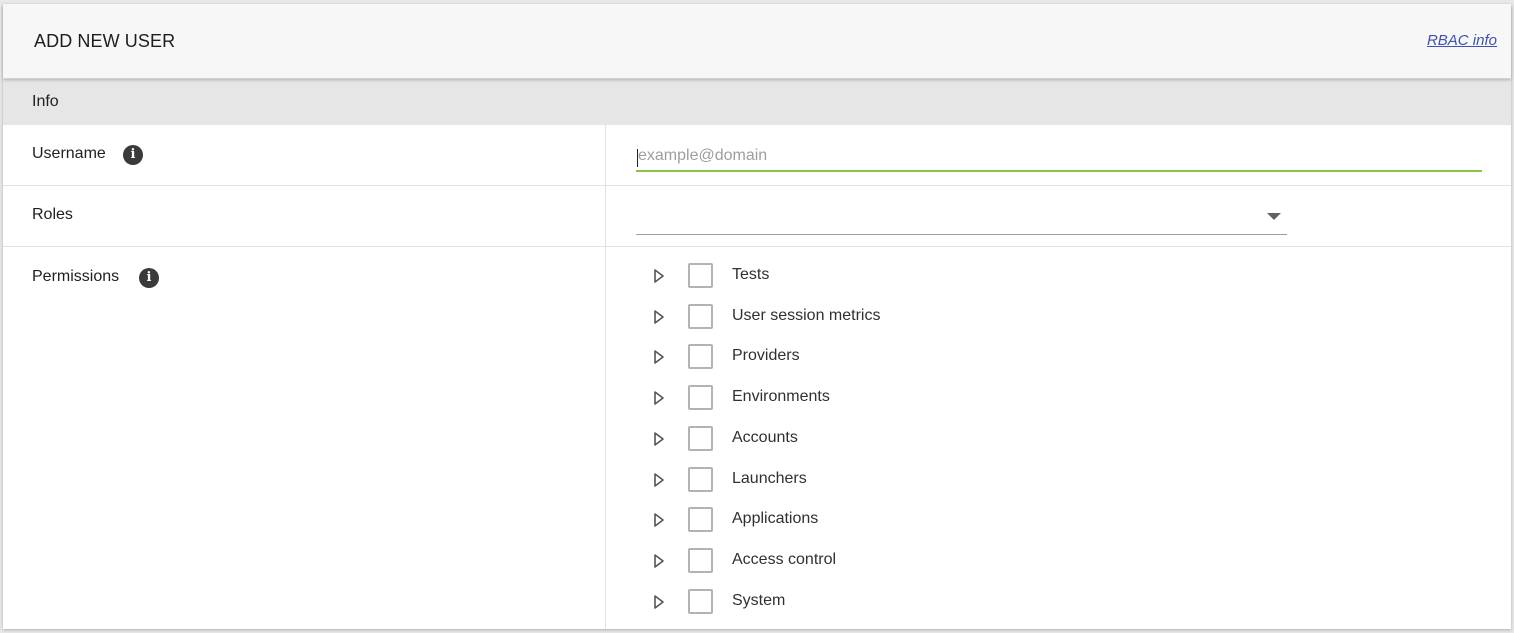 This screenshot has height=633, width=1514. Describe the element at coordinates (759, 600) in the screenshot. I see `permission-label: System` at that location.